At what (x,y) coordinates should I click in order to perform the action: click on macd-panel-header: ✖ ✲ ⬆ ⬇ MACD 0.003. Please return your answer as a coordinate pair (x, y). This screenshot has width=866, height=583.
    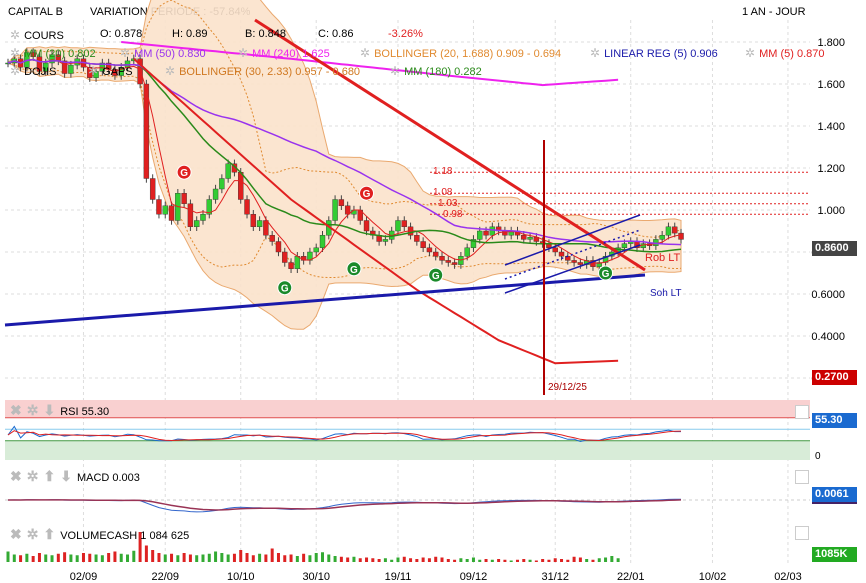
    Looking at the image, I should click on (75, 476).